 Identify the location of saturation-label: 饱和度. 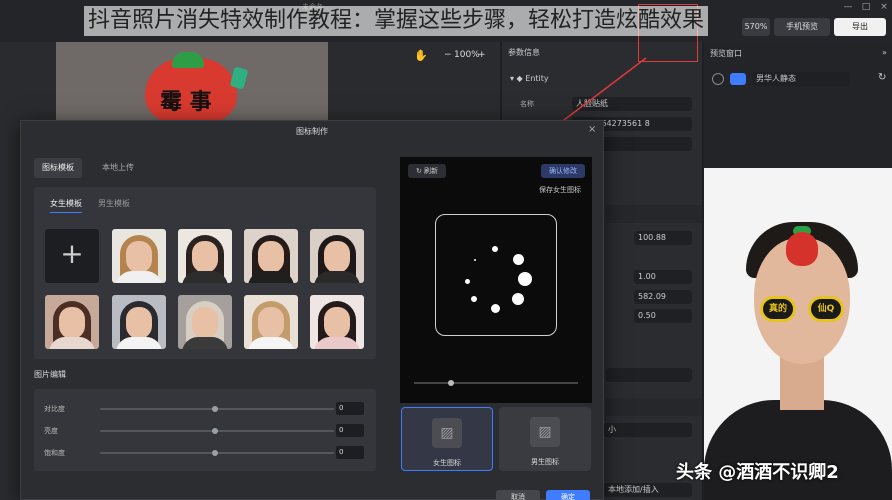
(54, 453).